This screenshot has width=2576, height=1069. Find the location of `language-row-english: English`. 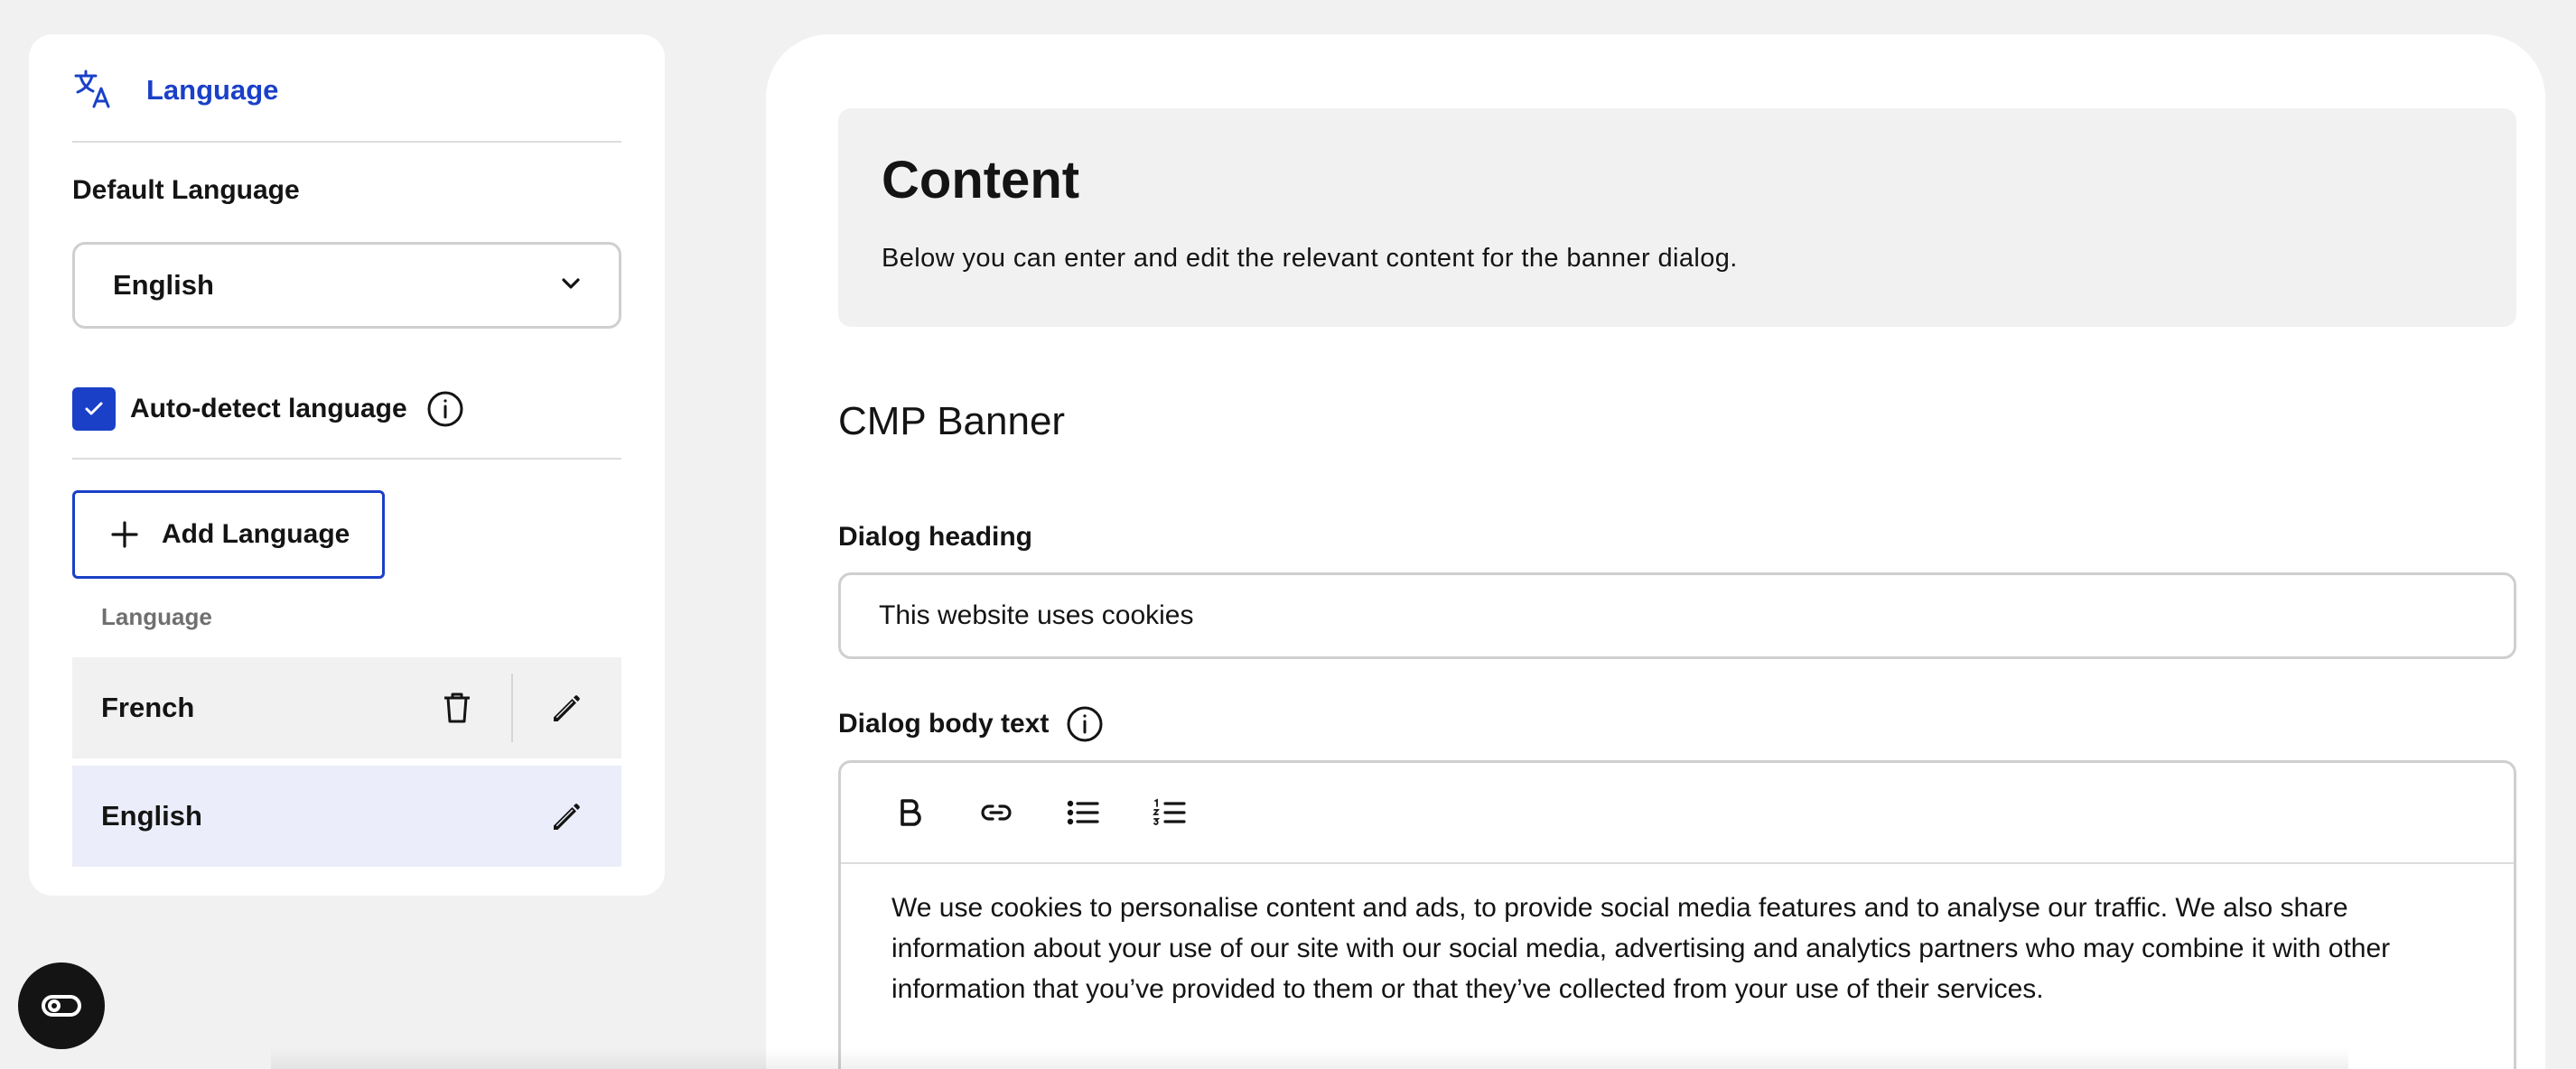

language-row-english: English is located at coordinates (346, 816).